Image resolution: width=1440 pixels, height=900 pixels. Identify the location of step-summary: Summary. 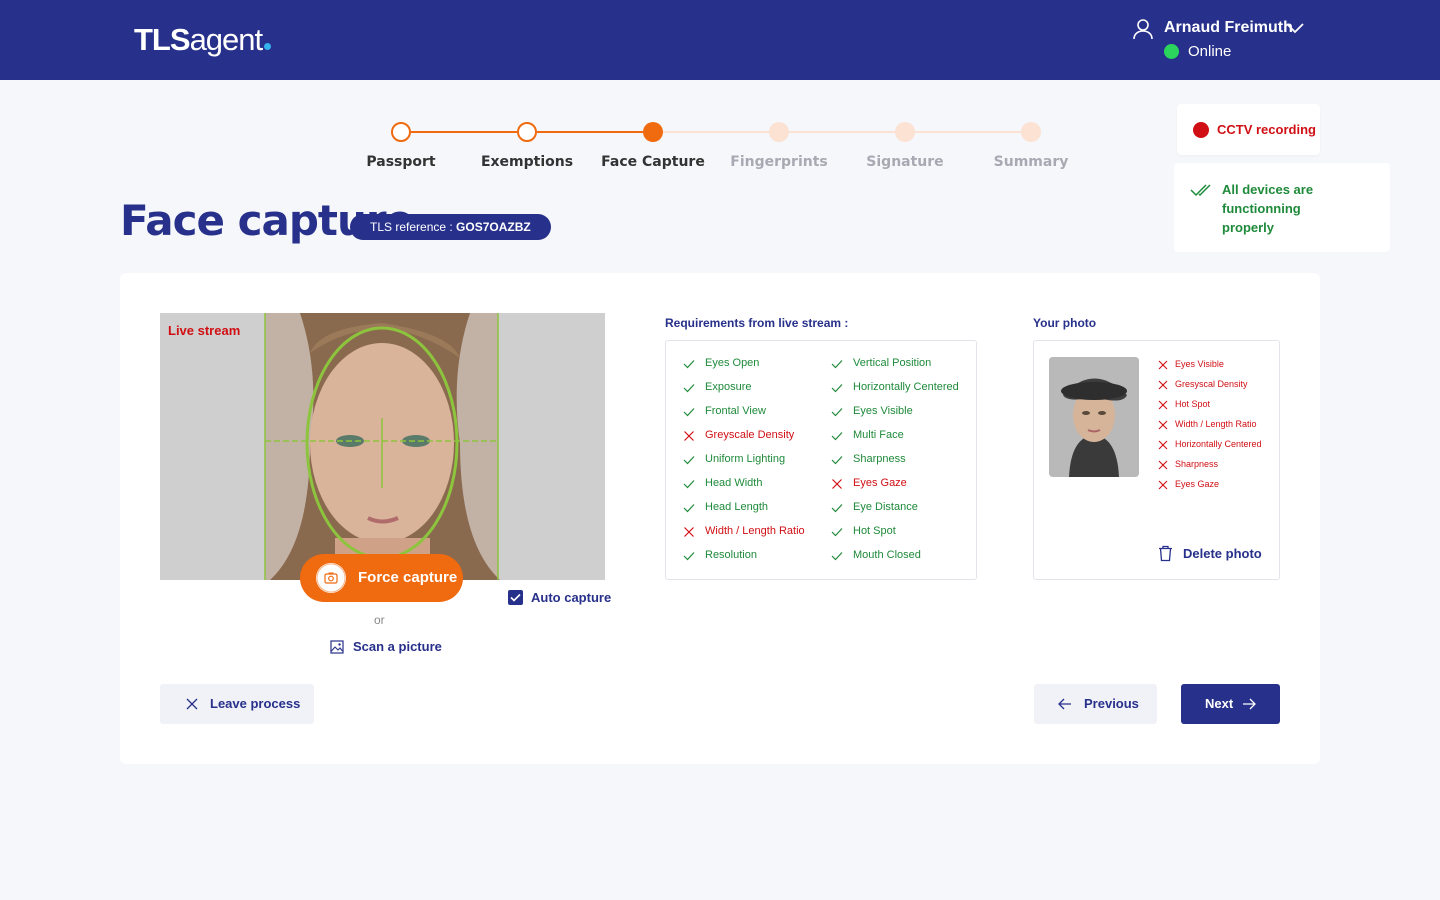
(1031, 162).